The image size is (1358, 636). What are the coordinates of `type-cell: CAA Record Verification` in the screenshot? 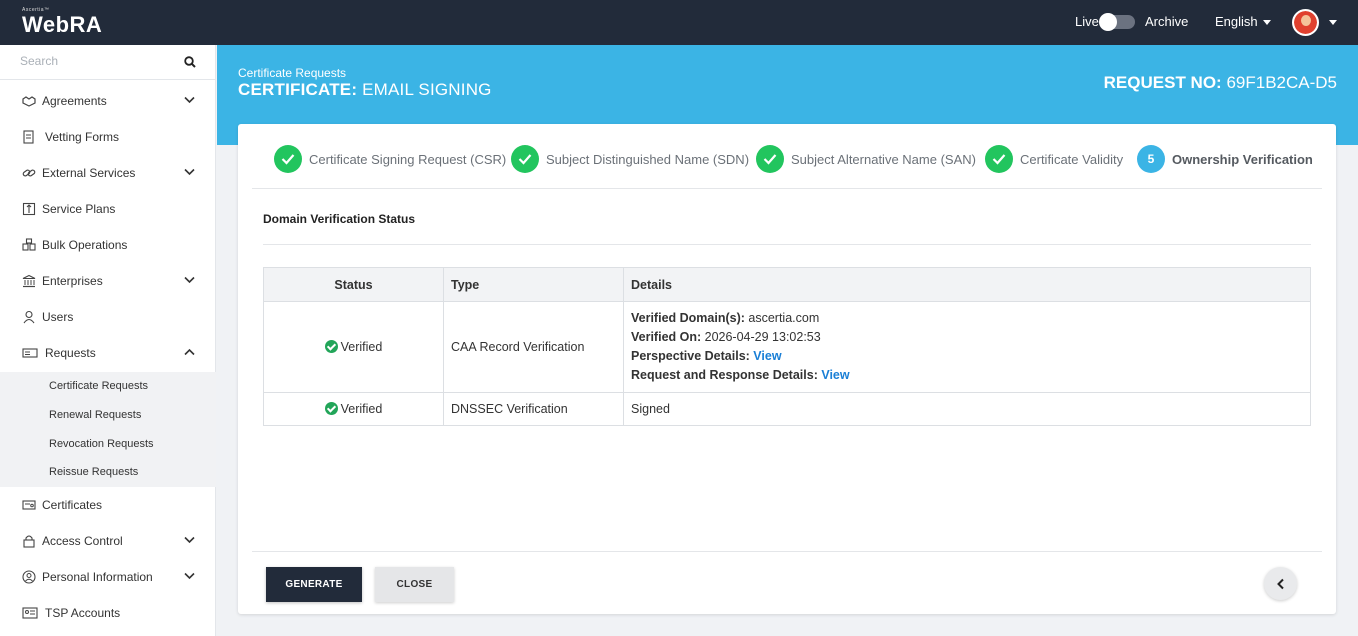 It's located at (533, 347).